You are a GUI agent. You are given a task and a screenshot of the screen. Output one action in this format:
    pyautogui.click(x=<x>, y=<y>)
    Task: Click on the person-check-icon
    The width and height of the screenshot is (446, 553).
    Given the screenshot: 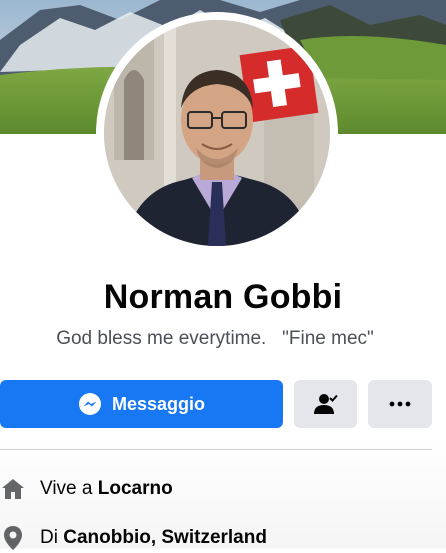 What is the action you would take?
    pyautogui.click(x=326, y=404)
    